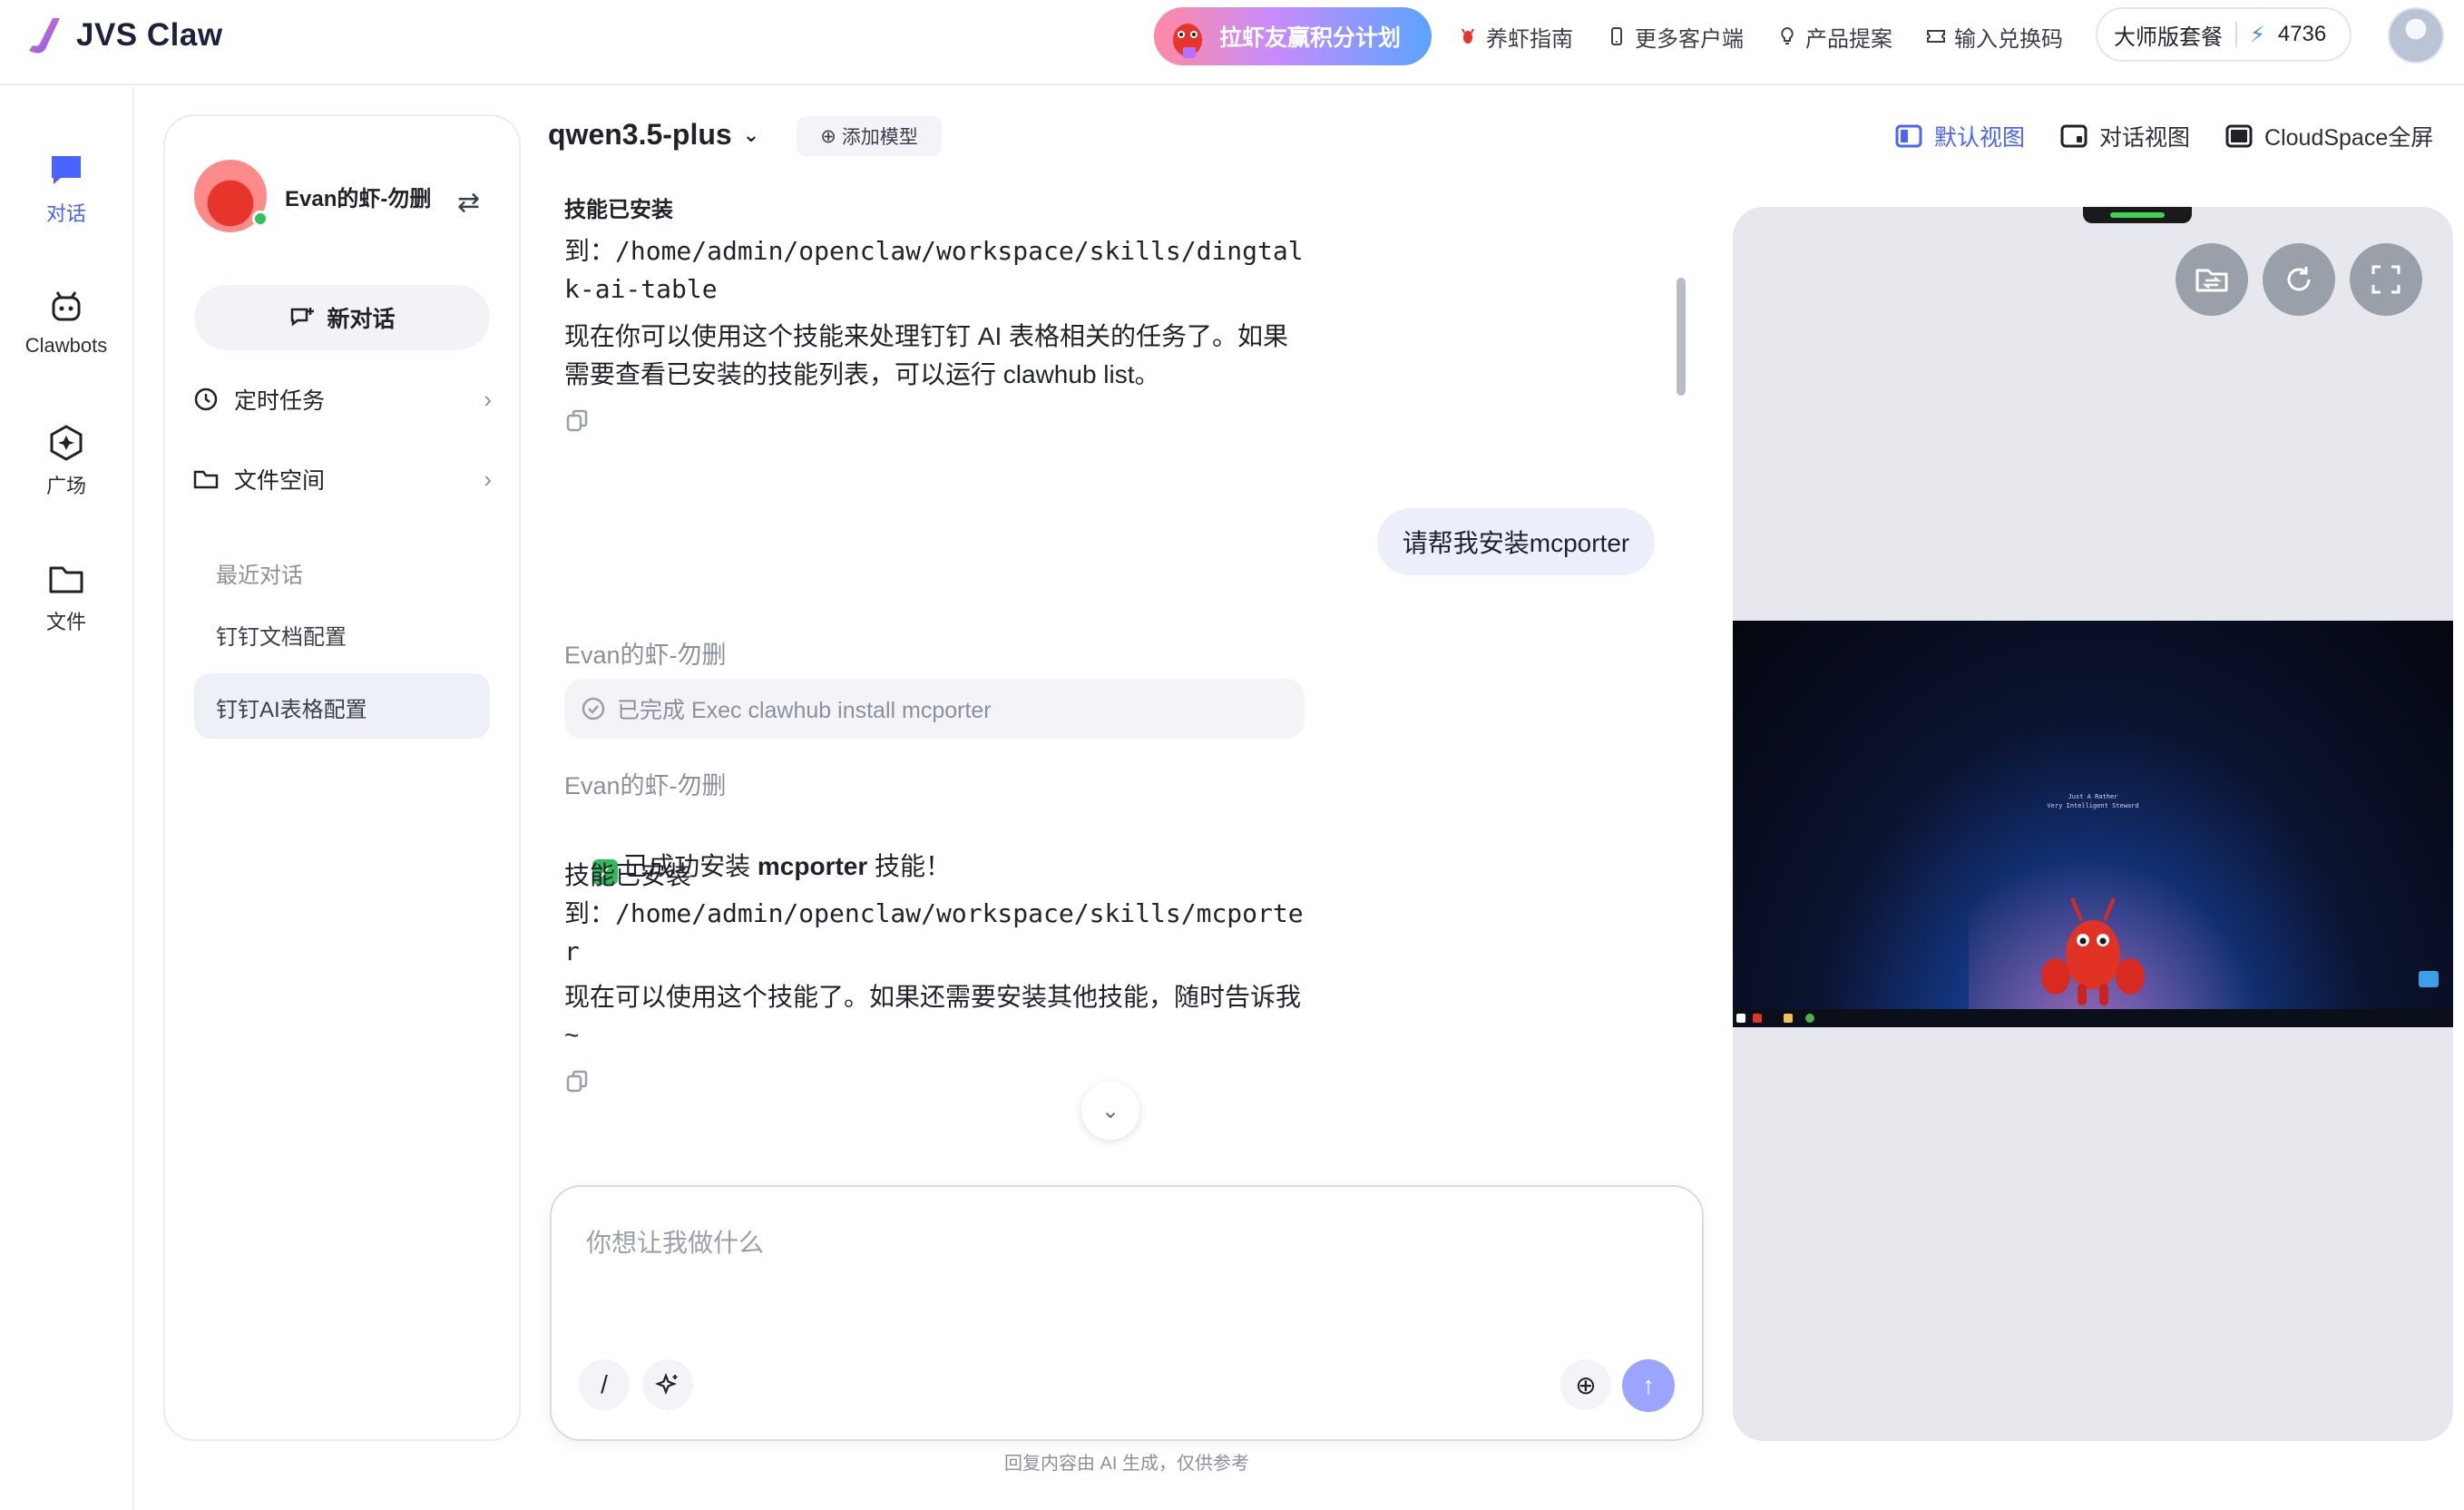 The height and width of the screenshot is (1510, 2464). Describe the element at coordinates (1757, 1018) in the screenshot. I see `app-icon` at that location.